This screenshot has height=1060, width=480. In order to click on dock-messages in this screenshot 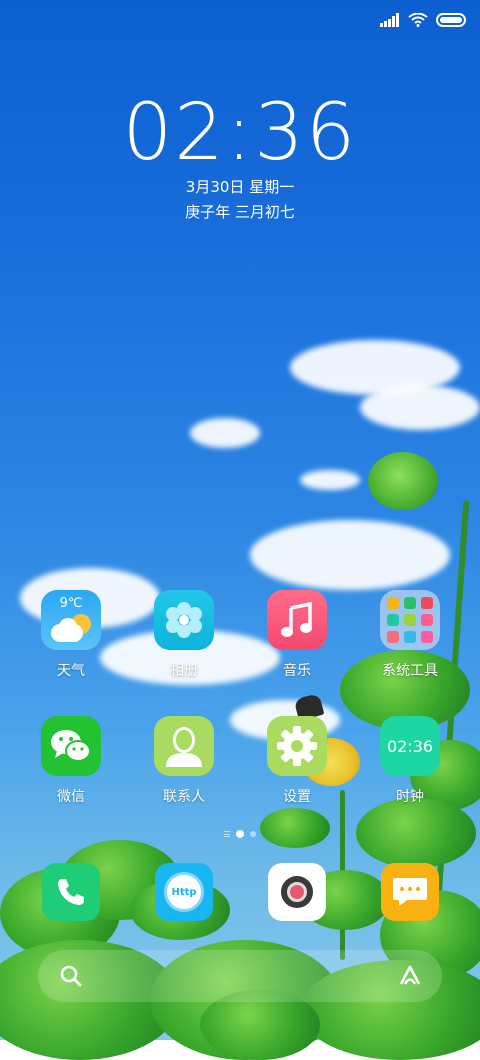, I will do `click(410, 892)`.